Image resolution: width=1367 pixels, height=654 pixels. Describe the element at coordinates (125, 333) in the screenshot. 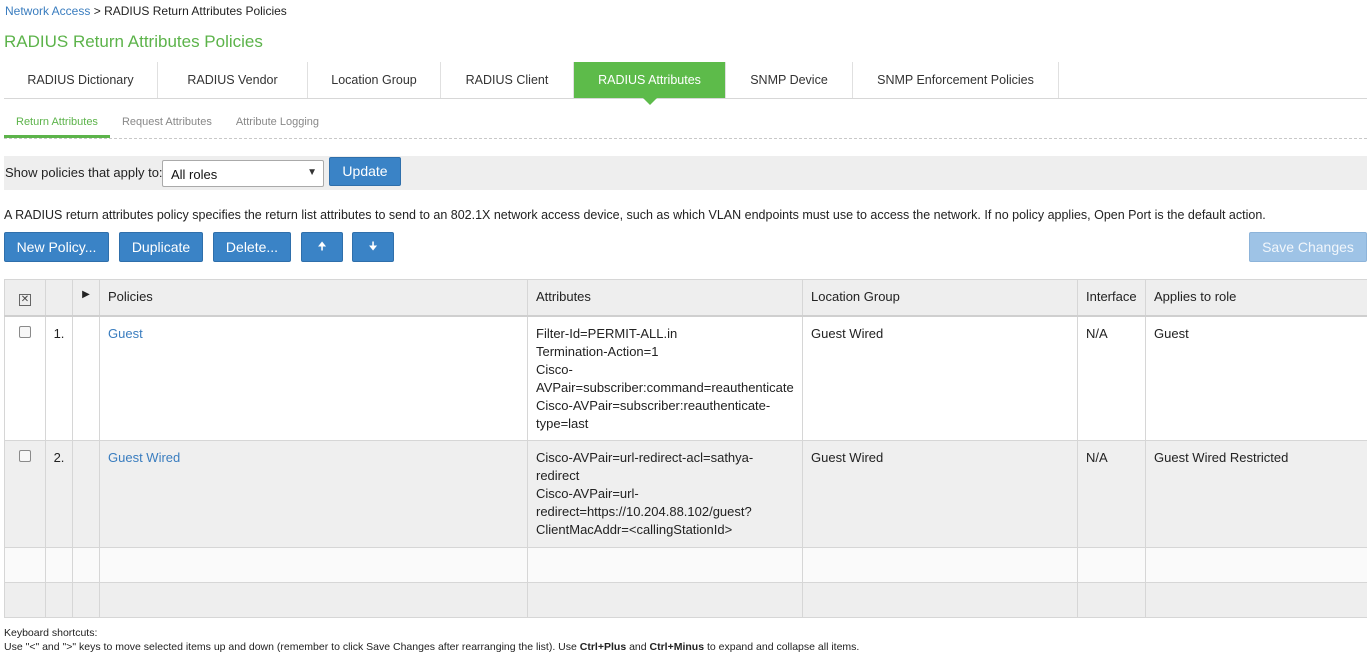

I see `policy-link: Guest` at that location.